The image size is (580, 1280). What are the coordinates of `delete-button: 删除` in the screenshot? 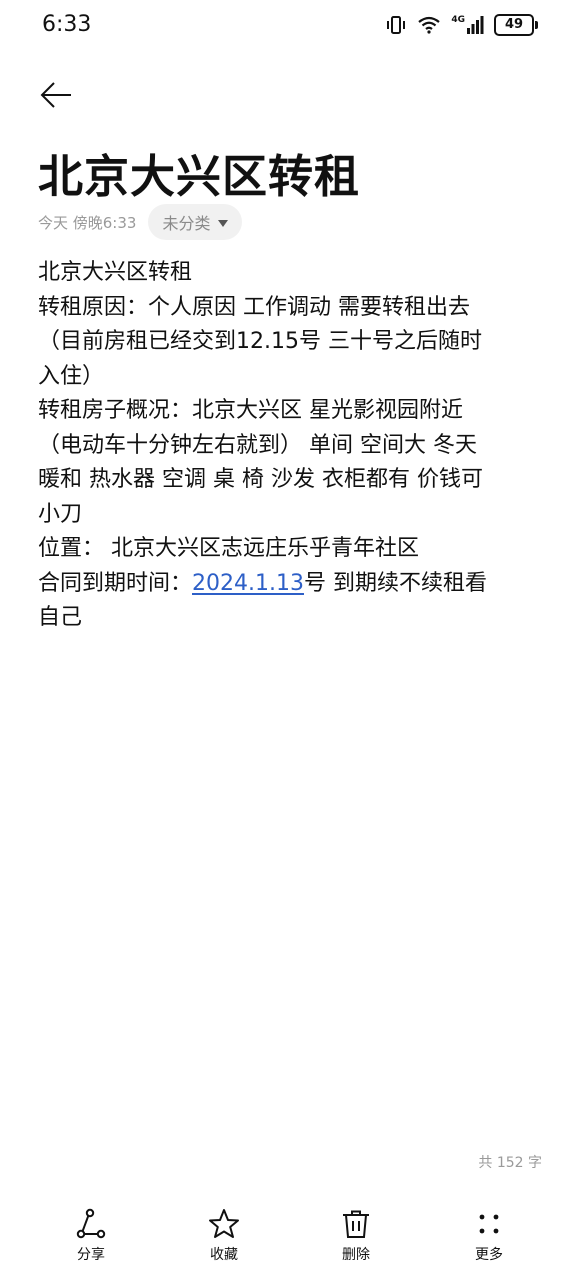 It's located at (356, 1235).